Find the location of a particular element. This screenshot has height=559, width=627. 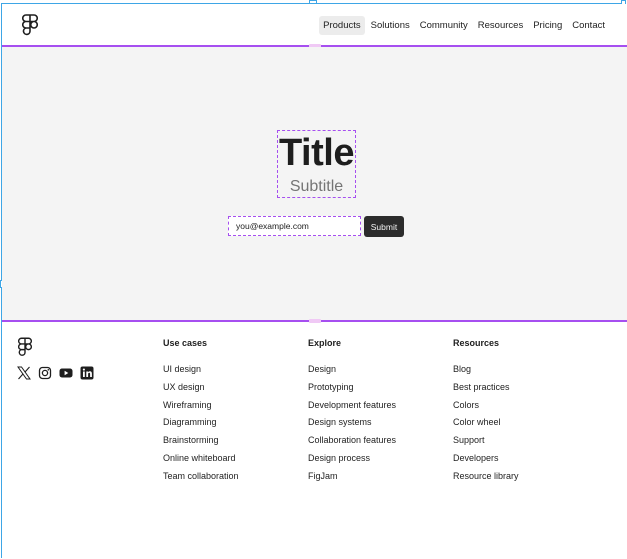

footer-link-brainstorming: Brainstorming is located at coordinates (201, 440).